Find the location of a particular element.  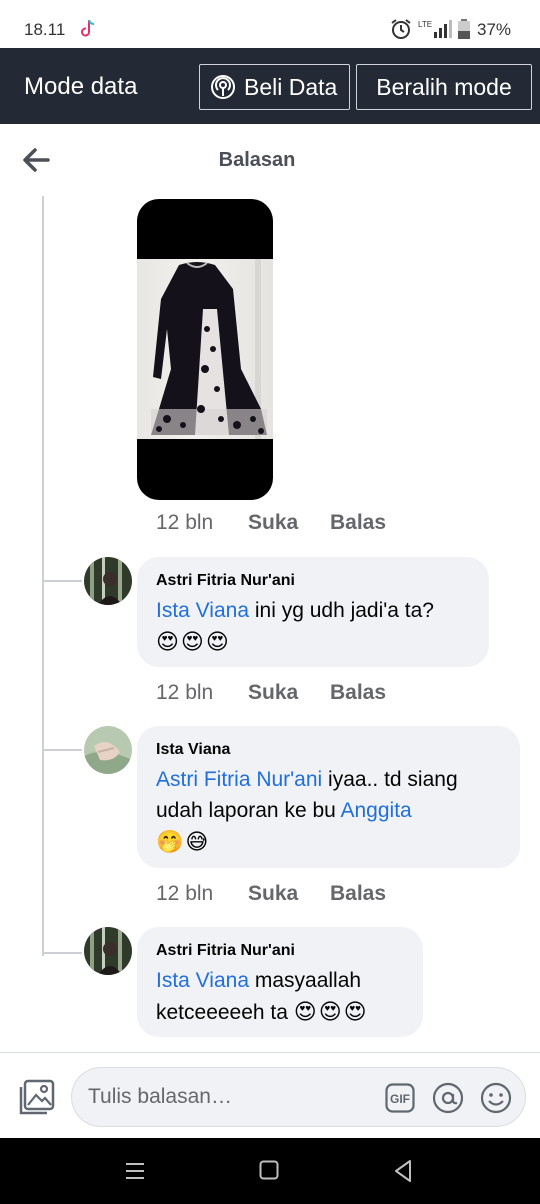

emoji-smiley-icon is located at coordinates (496, 1098).